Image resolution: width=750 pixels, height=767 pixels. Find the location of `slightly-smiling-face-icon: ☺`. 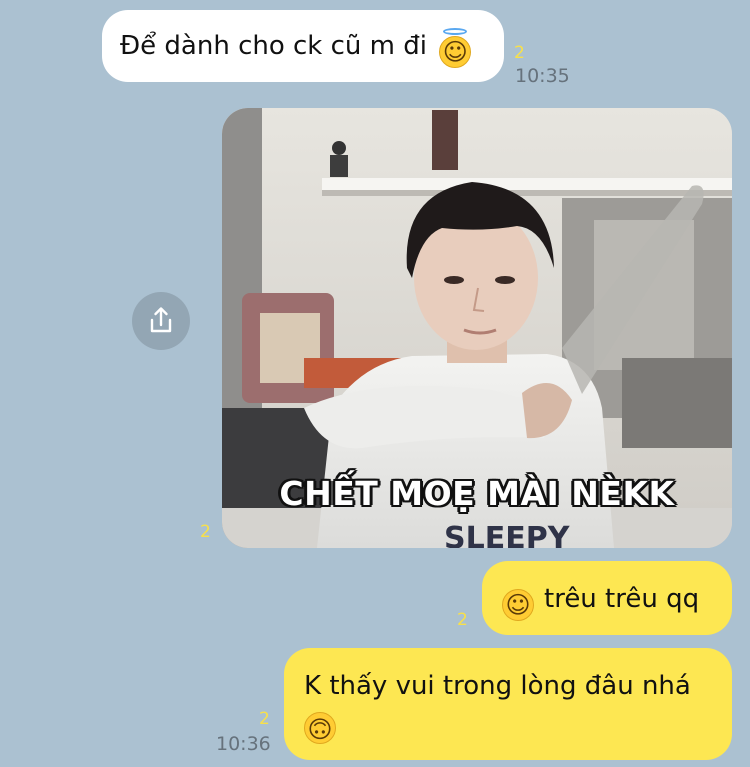

slightly-smiling-face-icon: ☺ is located at coordinates (518, 605).